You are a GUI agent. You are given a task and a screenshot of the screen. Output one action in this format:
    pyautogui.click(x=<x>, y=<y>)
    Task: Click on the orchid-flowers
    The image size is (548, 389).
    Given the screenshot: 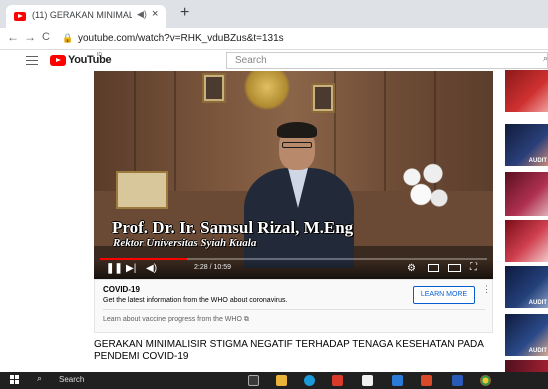 What is the action you would take?
    pyautogui.click(x=424, y=191)
    